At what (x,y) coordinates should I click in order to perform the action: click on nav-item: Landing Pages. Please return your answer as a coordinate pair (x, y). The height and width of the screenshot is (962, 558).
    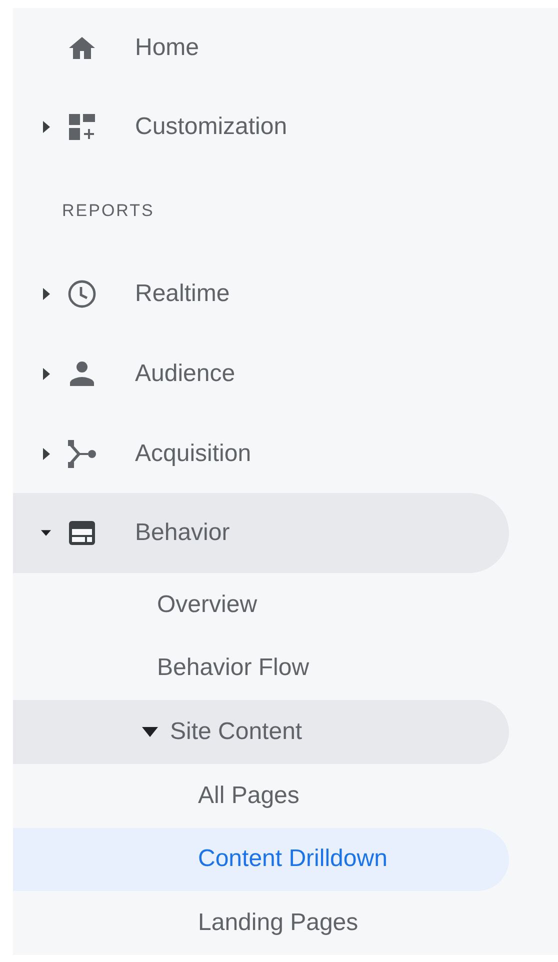
    Looking at the image, I should click on (261, 923).